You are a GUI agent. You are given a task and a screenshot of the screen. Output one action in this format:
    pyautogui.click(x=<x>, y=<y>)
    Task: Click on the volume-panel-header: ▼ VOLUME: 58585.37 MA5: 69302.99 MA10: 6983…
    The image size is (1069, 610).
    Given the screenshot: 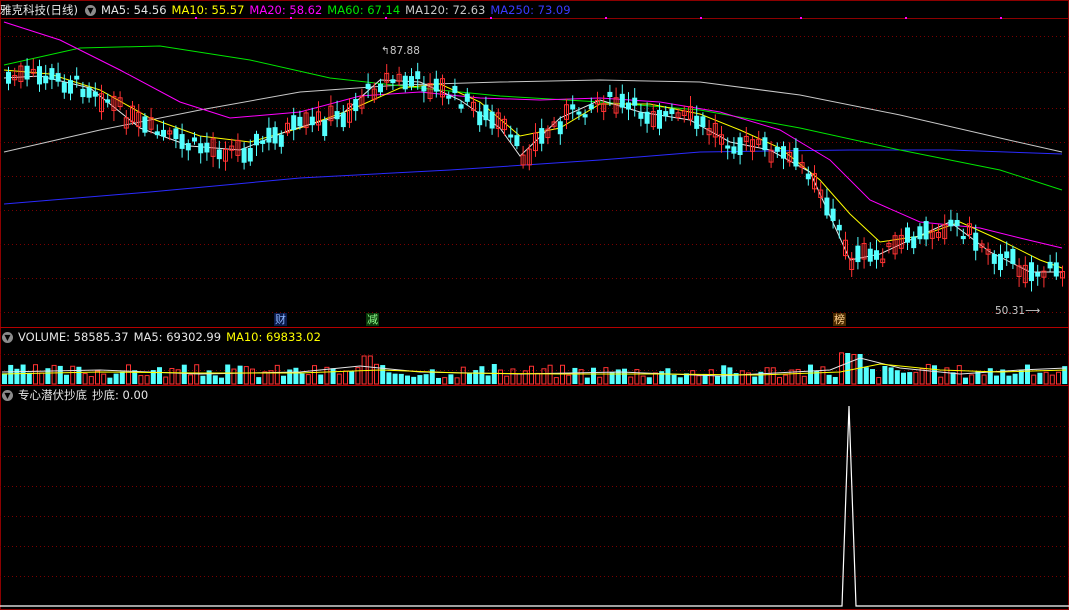 What is the action you would take?
    pyautogui.click(x=163, y=337)
    